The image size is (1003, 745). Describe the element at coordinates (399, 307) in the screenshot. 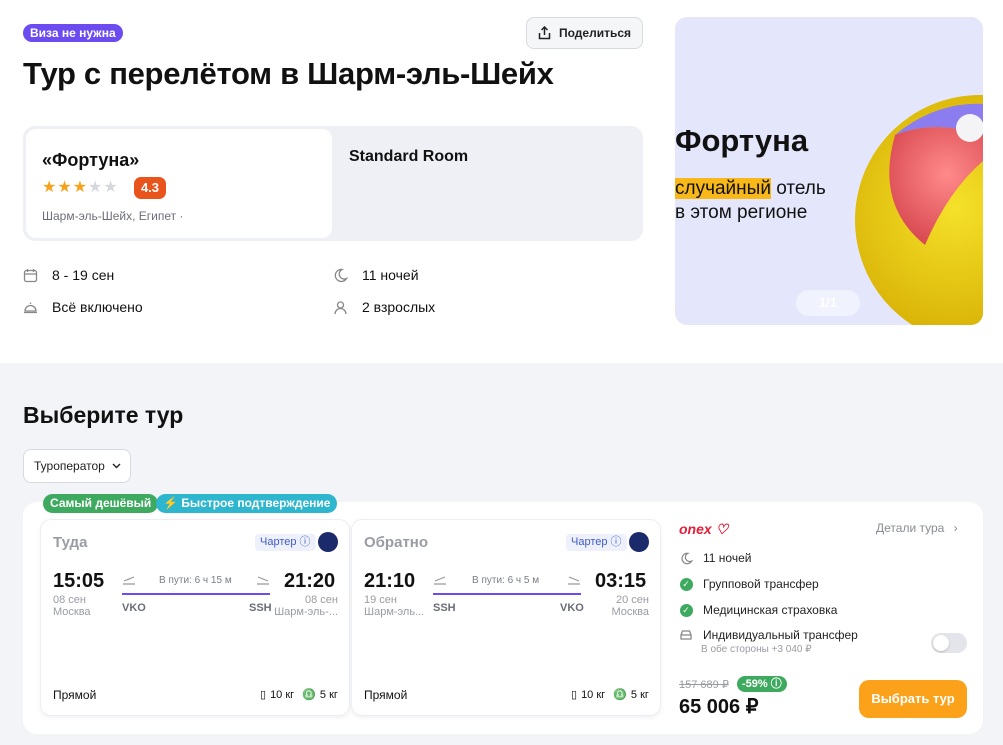

I see `trip-guests-text: 2 взрослых` at that location.